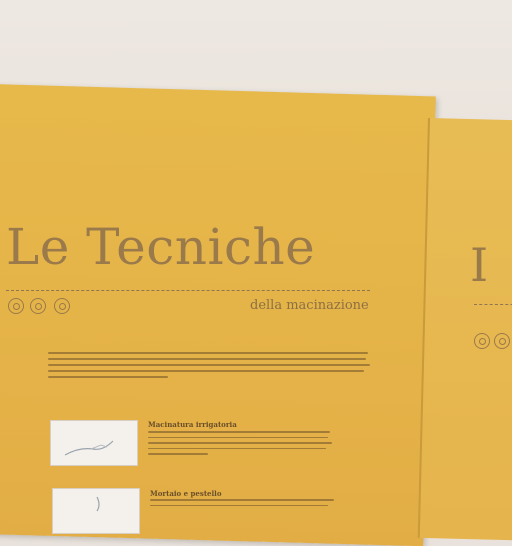 This screenshot has width=512, height=546. I want to click on panel-title: Le Tecniche, so click(161, 247).